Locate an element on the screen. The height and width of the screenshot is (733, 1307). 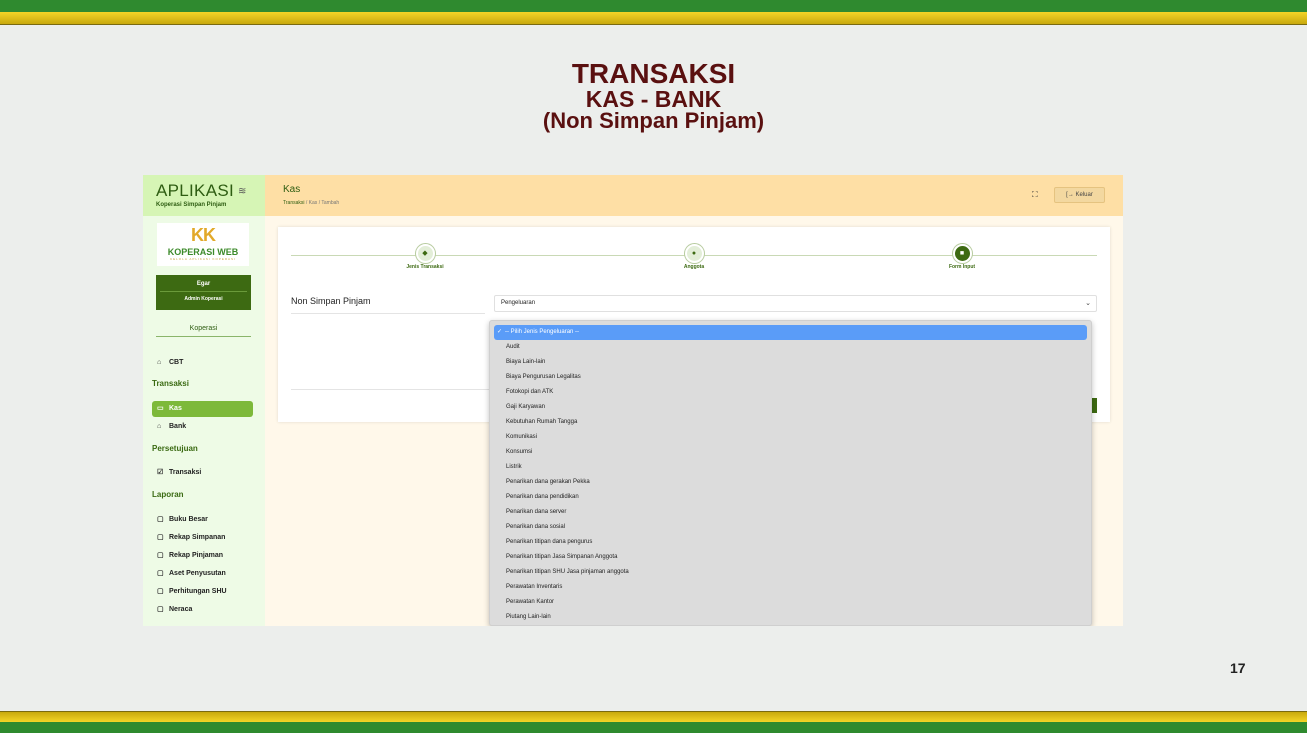
sidebar-item-label: Bank is located at coordinates (178, 426).